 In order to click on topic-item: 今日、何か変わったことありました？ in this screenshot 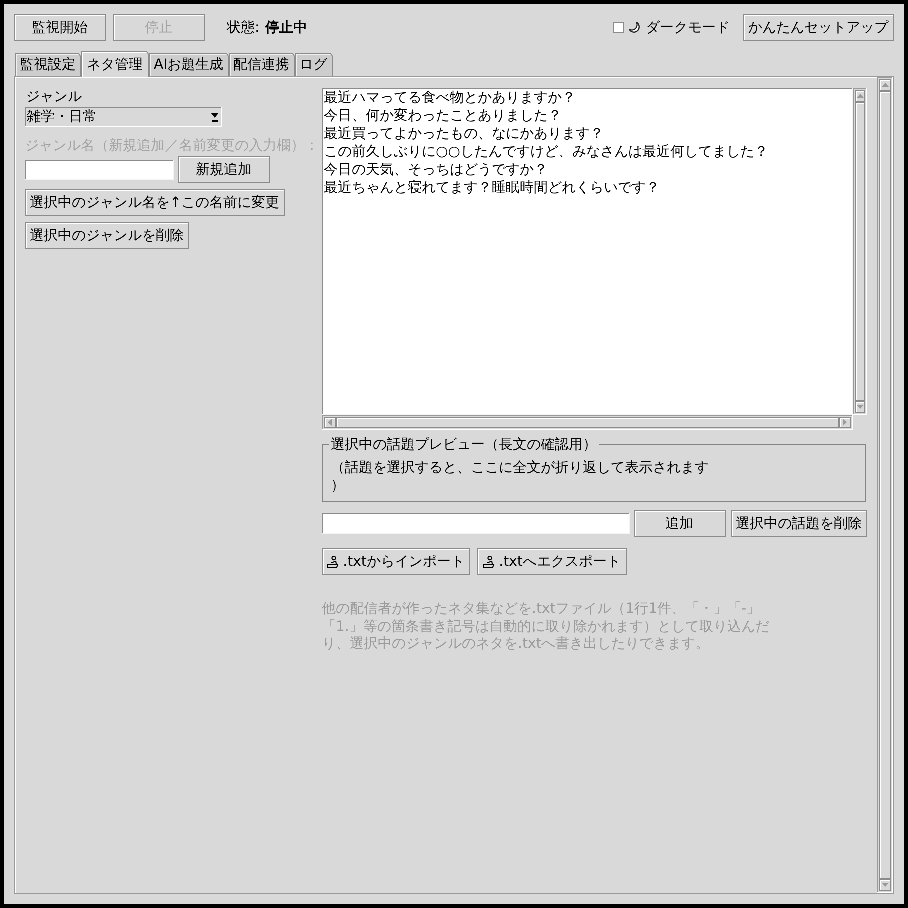, I will do `click(587, 116)`.